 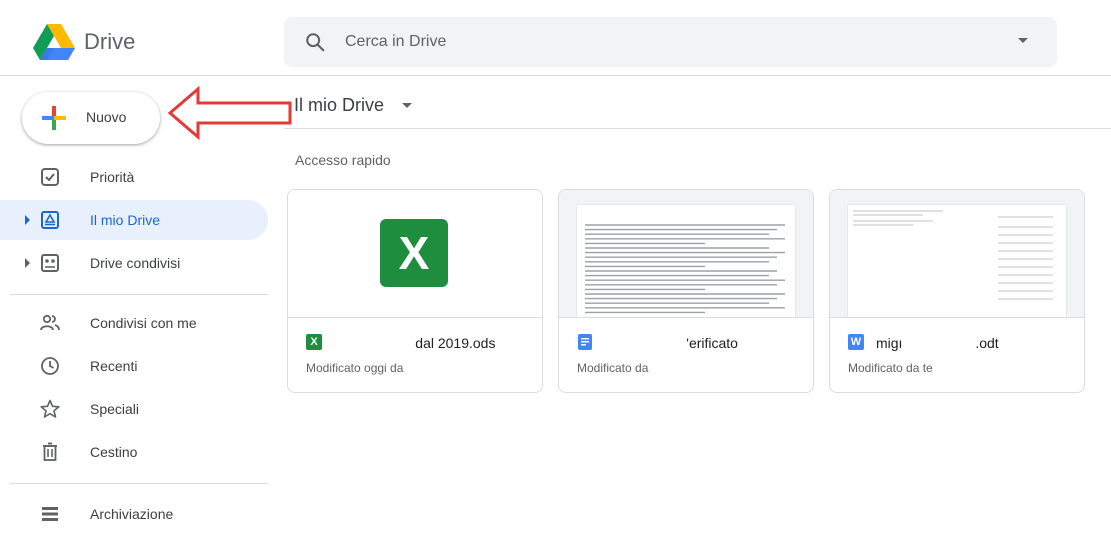 I want to click on sidebar-item-label: Drive condivisi, so click(x=135, y=263).